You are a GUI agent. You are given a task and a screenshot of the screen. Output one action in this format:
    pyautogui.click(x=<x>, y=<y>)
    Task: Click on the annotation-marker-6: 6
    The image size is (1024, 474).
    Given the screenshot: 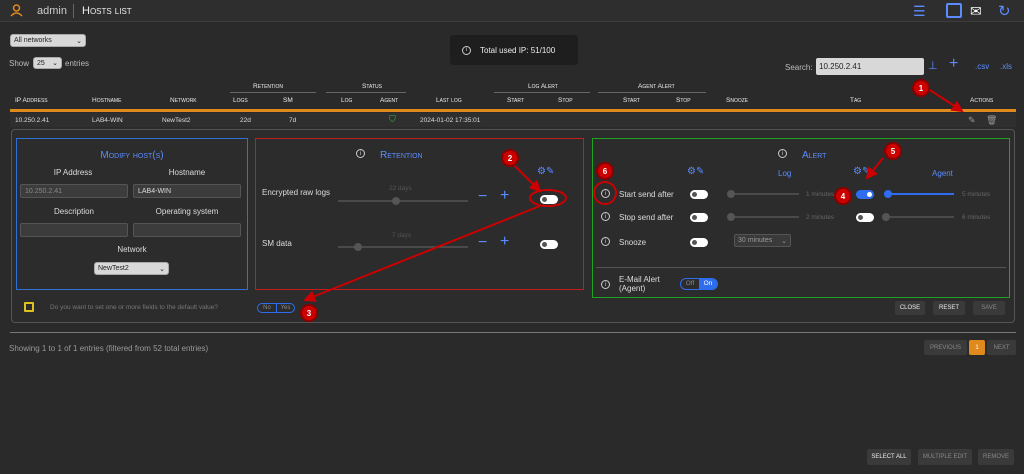 What is the action you would take?
    pyautogui.click(x=605, y=171)
    